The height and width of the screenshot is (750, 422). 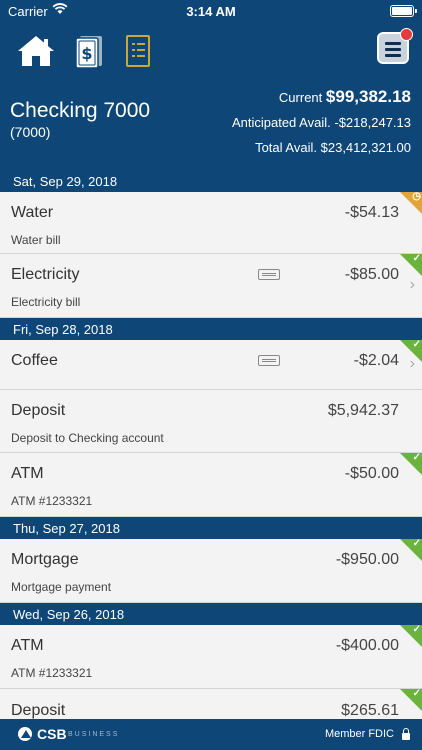 What do you see at coordinates (34, 360) in the screenshot?
I see `transaction-title: Coffee` at bounding box center [34, 360].